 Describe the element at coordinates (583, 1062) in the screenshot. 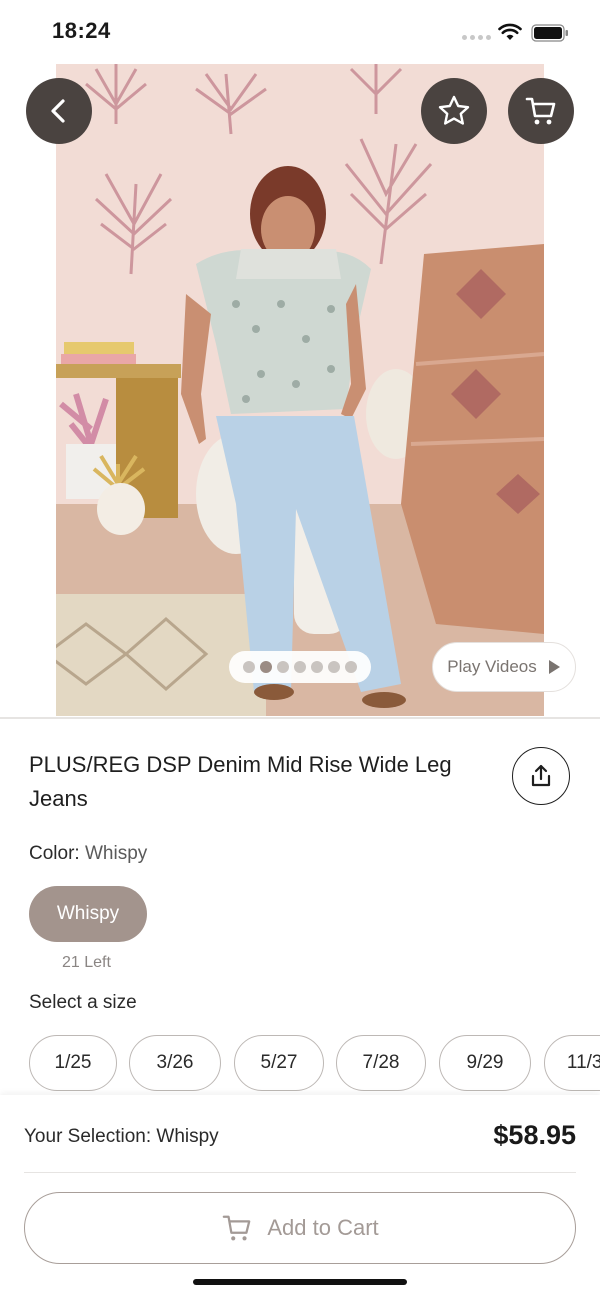

I see `size-option-label: 11/30` at that location.